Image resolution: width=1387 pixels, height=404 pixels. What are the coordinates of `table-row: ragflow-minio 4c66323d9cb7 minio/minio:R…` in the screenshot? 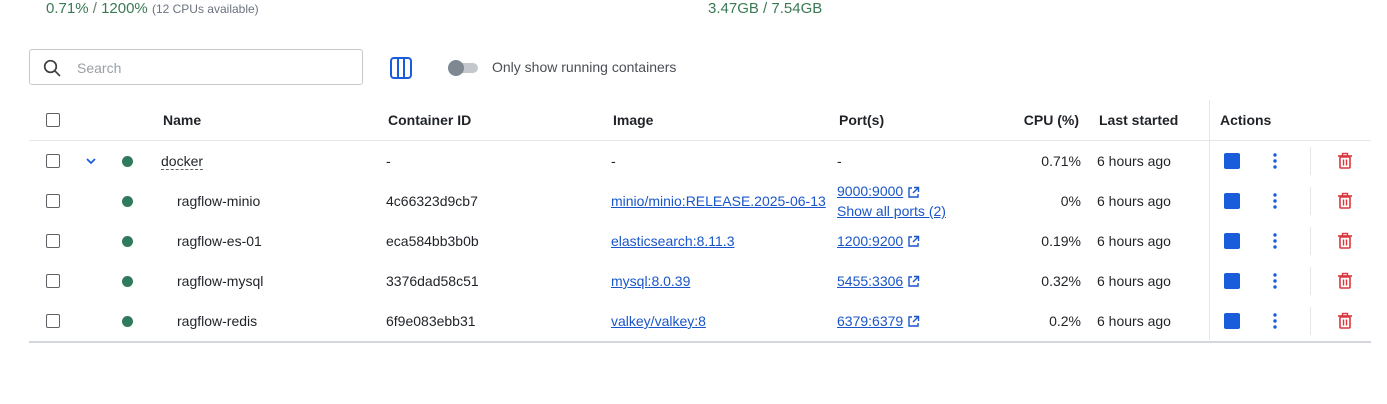 It's located at (700, 201).